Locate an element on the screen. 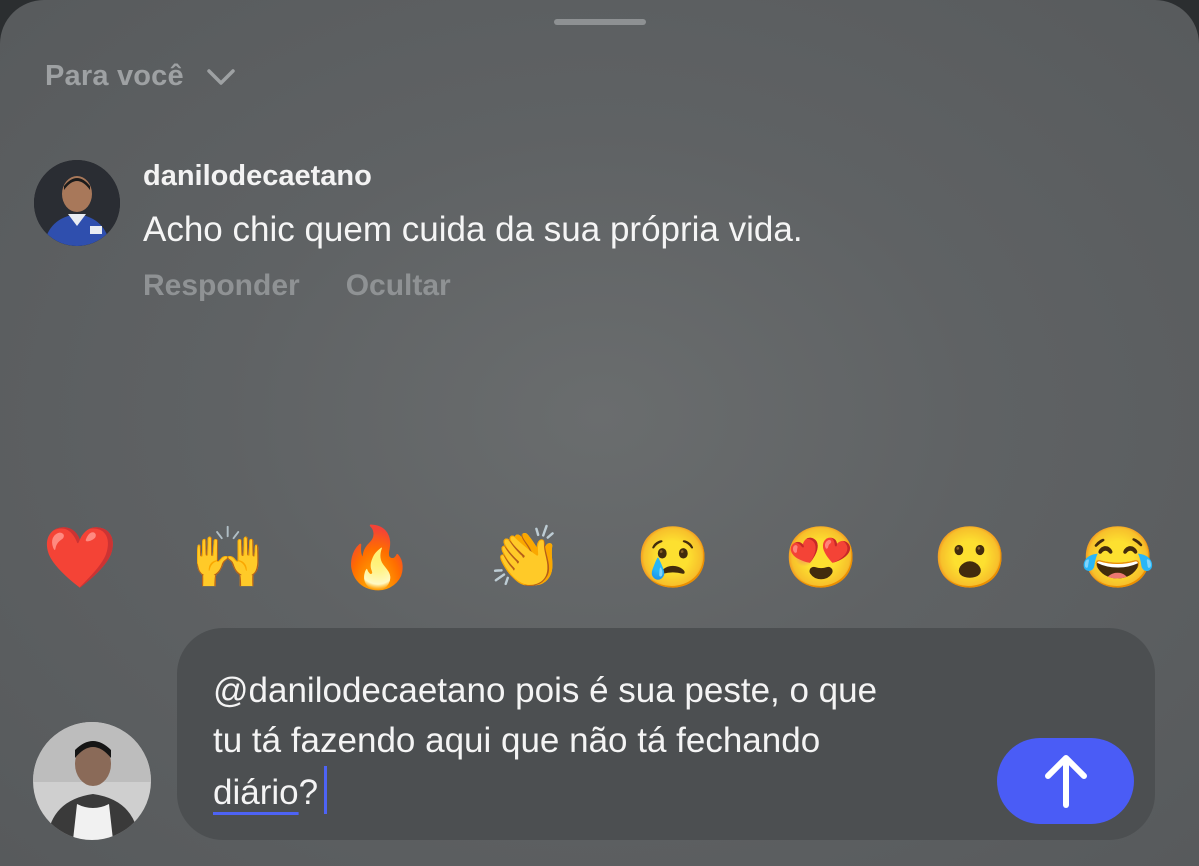 The width and height of the screenshot is (1199, 866). comment-filter-dropdown: Para você is located at coordinates (140, 76).